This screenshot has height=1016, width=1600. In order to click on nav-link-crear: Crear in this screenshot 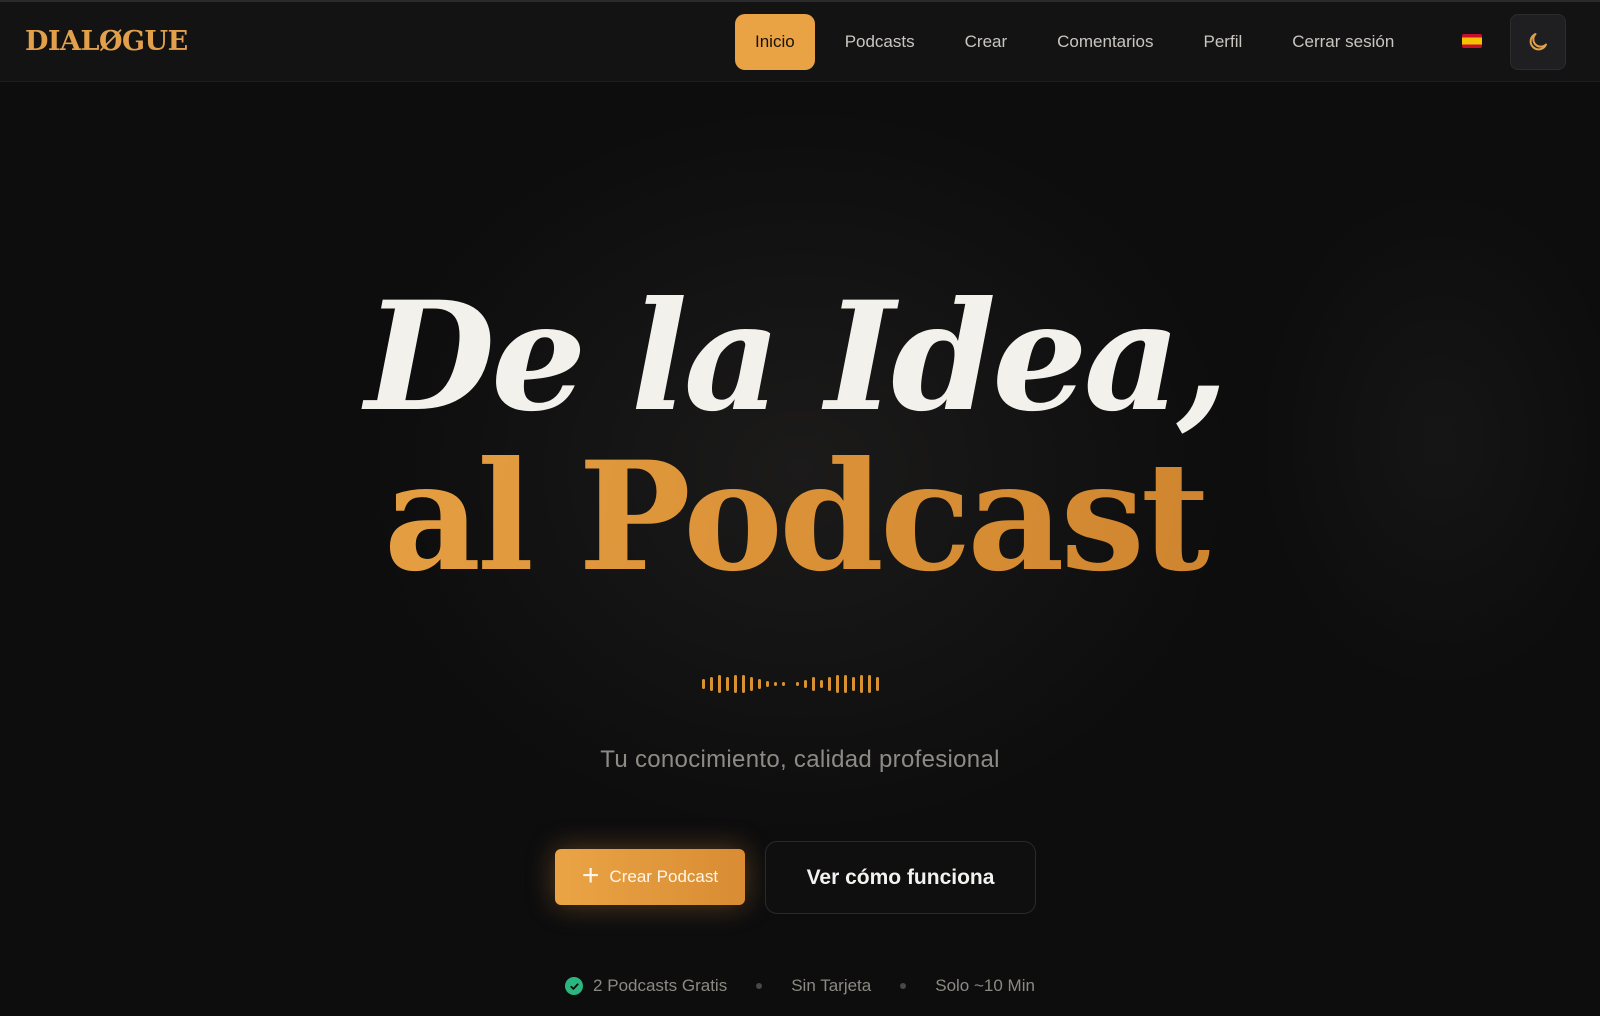, I will do `click(986, 42)`.